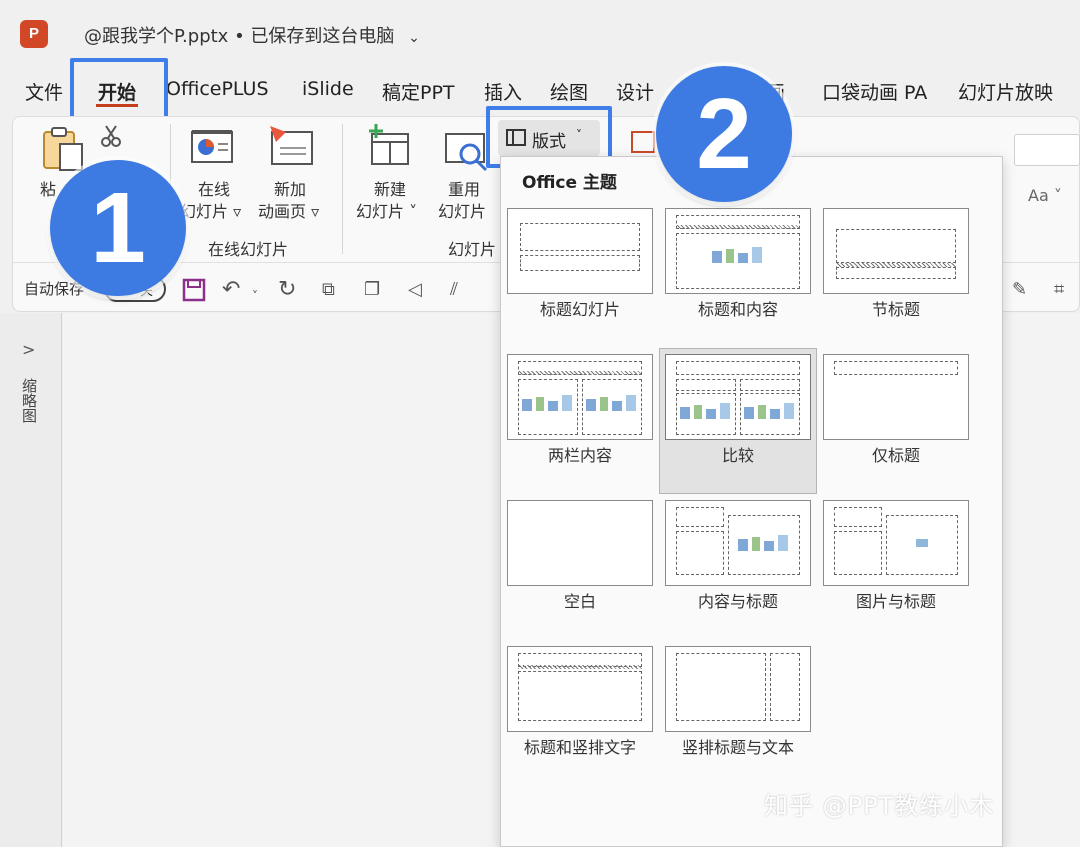 The height and width of the screenshot is (847, 1080). What do you see at coordinates (248, 249) in the screenshot?
I see `group-online-slides-label: 在线幻灯片` at bounding box center [248, 249].